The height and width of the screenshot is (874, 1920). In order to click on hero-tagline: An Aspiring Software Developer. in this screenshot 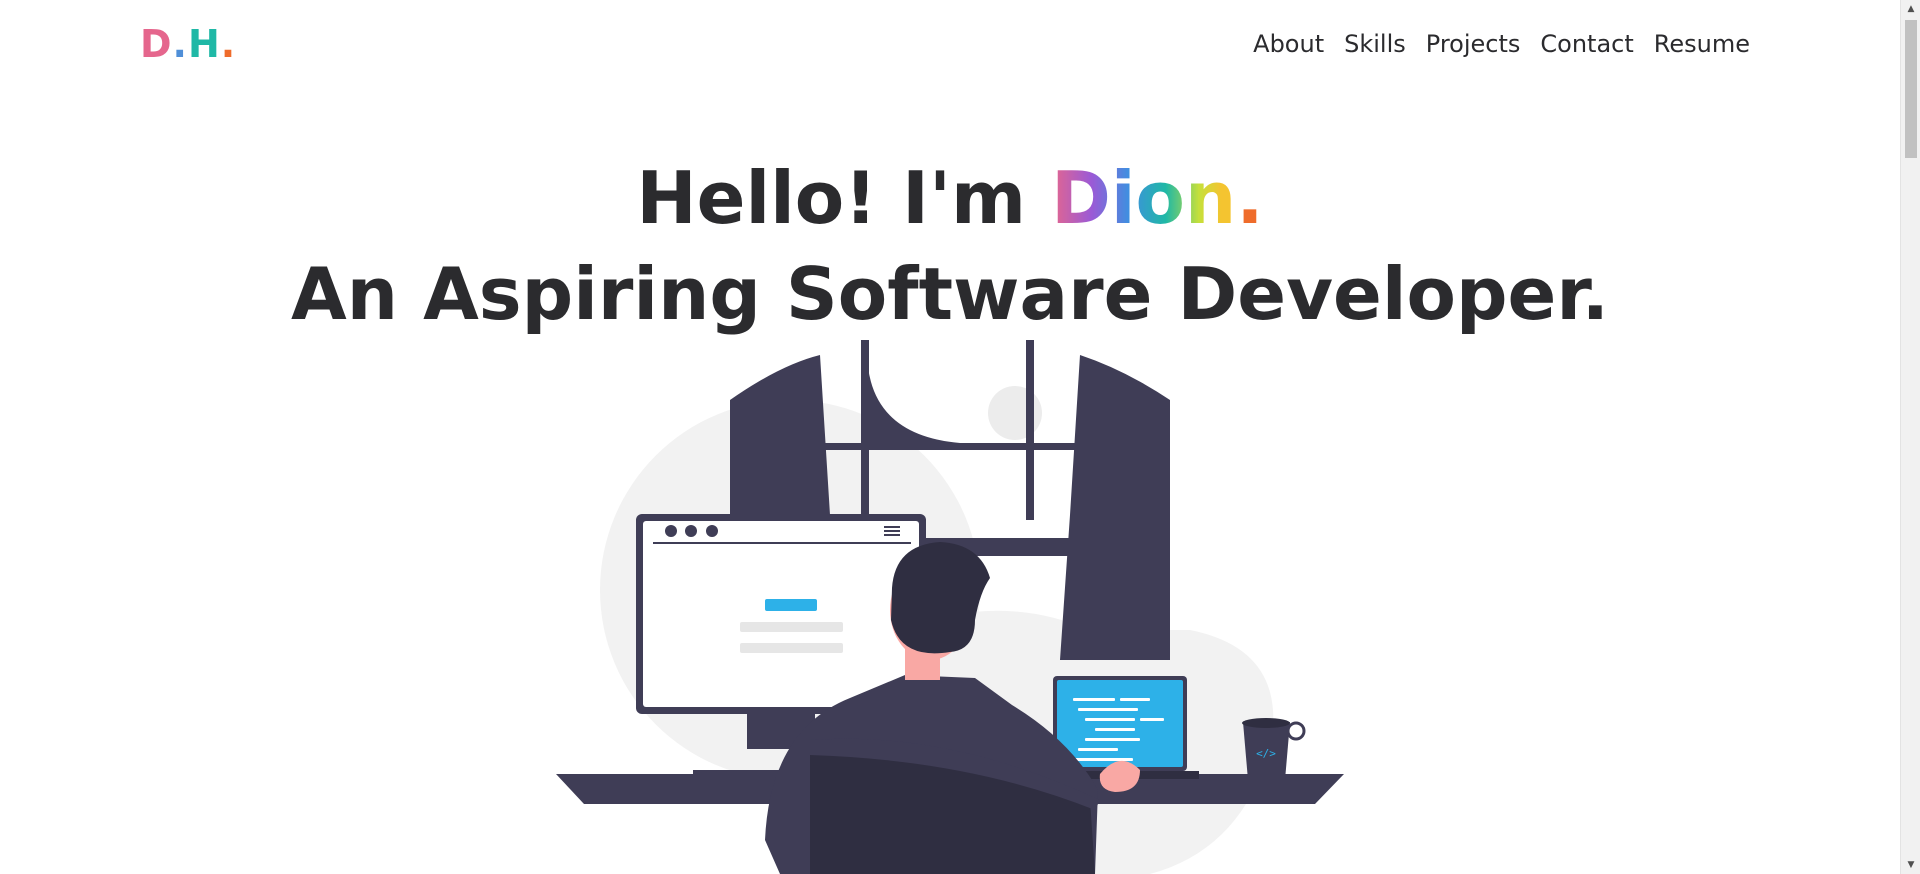, I will do `click(950, 294)`.